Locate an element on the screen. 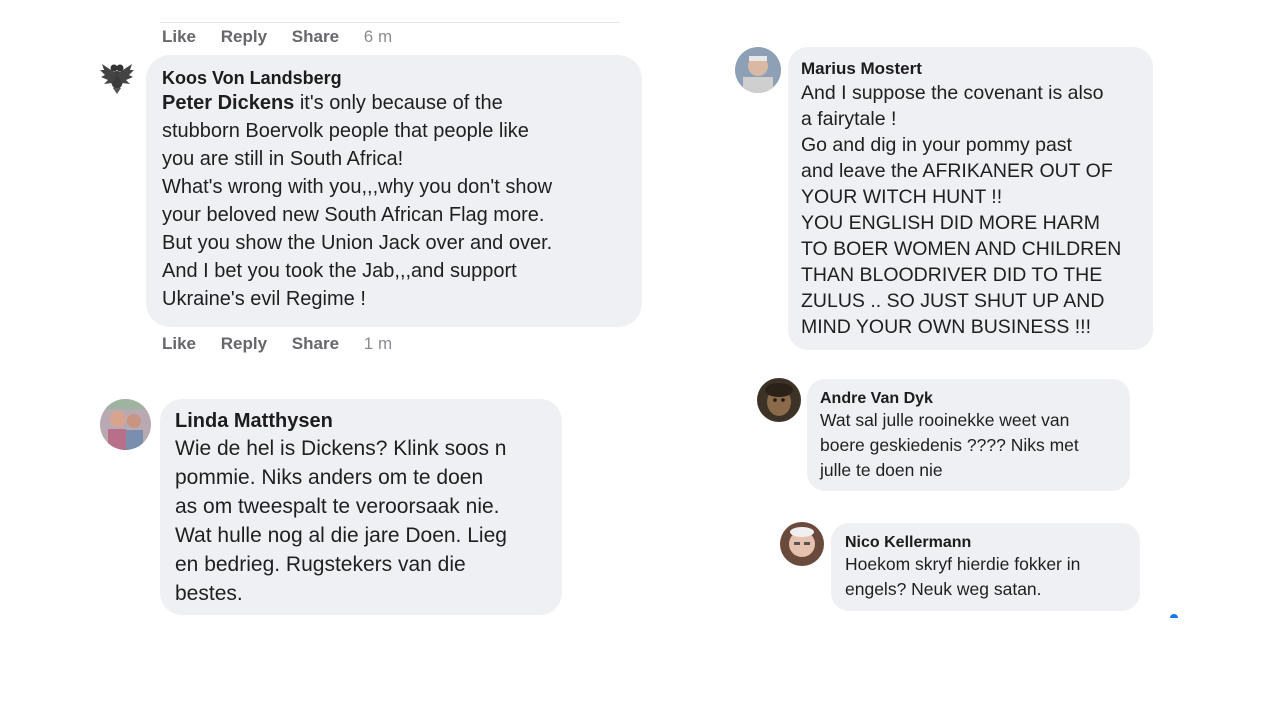  eagle-emblem-icon is located at coordinates (117, 79).